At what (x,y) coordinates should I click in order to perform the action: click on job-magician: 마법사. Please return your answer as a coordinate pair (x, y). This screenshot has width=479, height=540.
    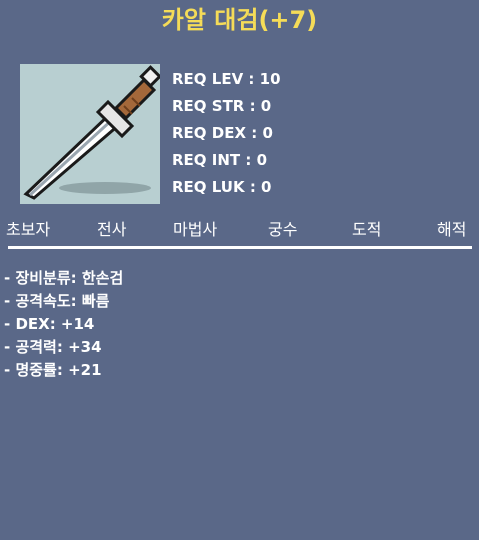
    Looking at the image, I should click on (195, 229).